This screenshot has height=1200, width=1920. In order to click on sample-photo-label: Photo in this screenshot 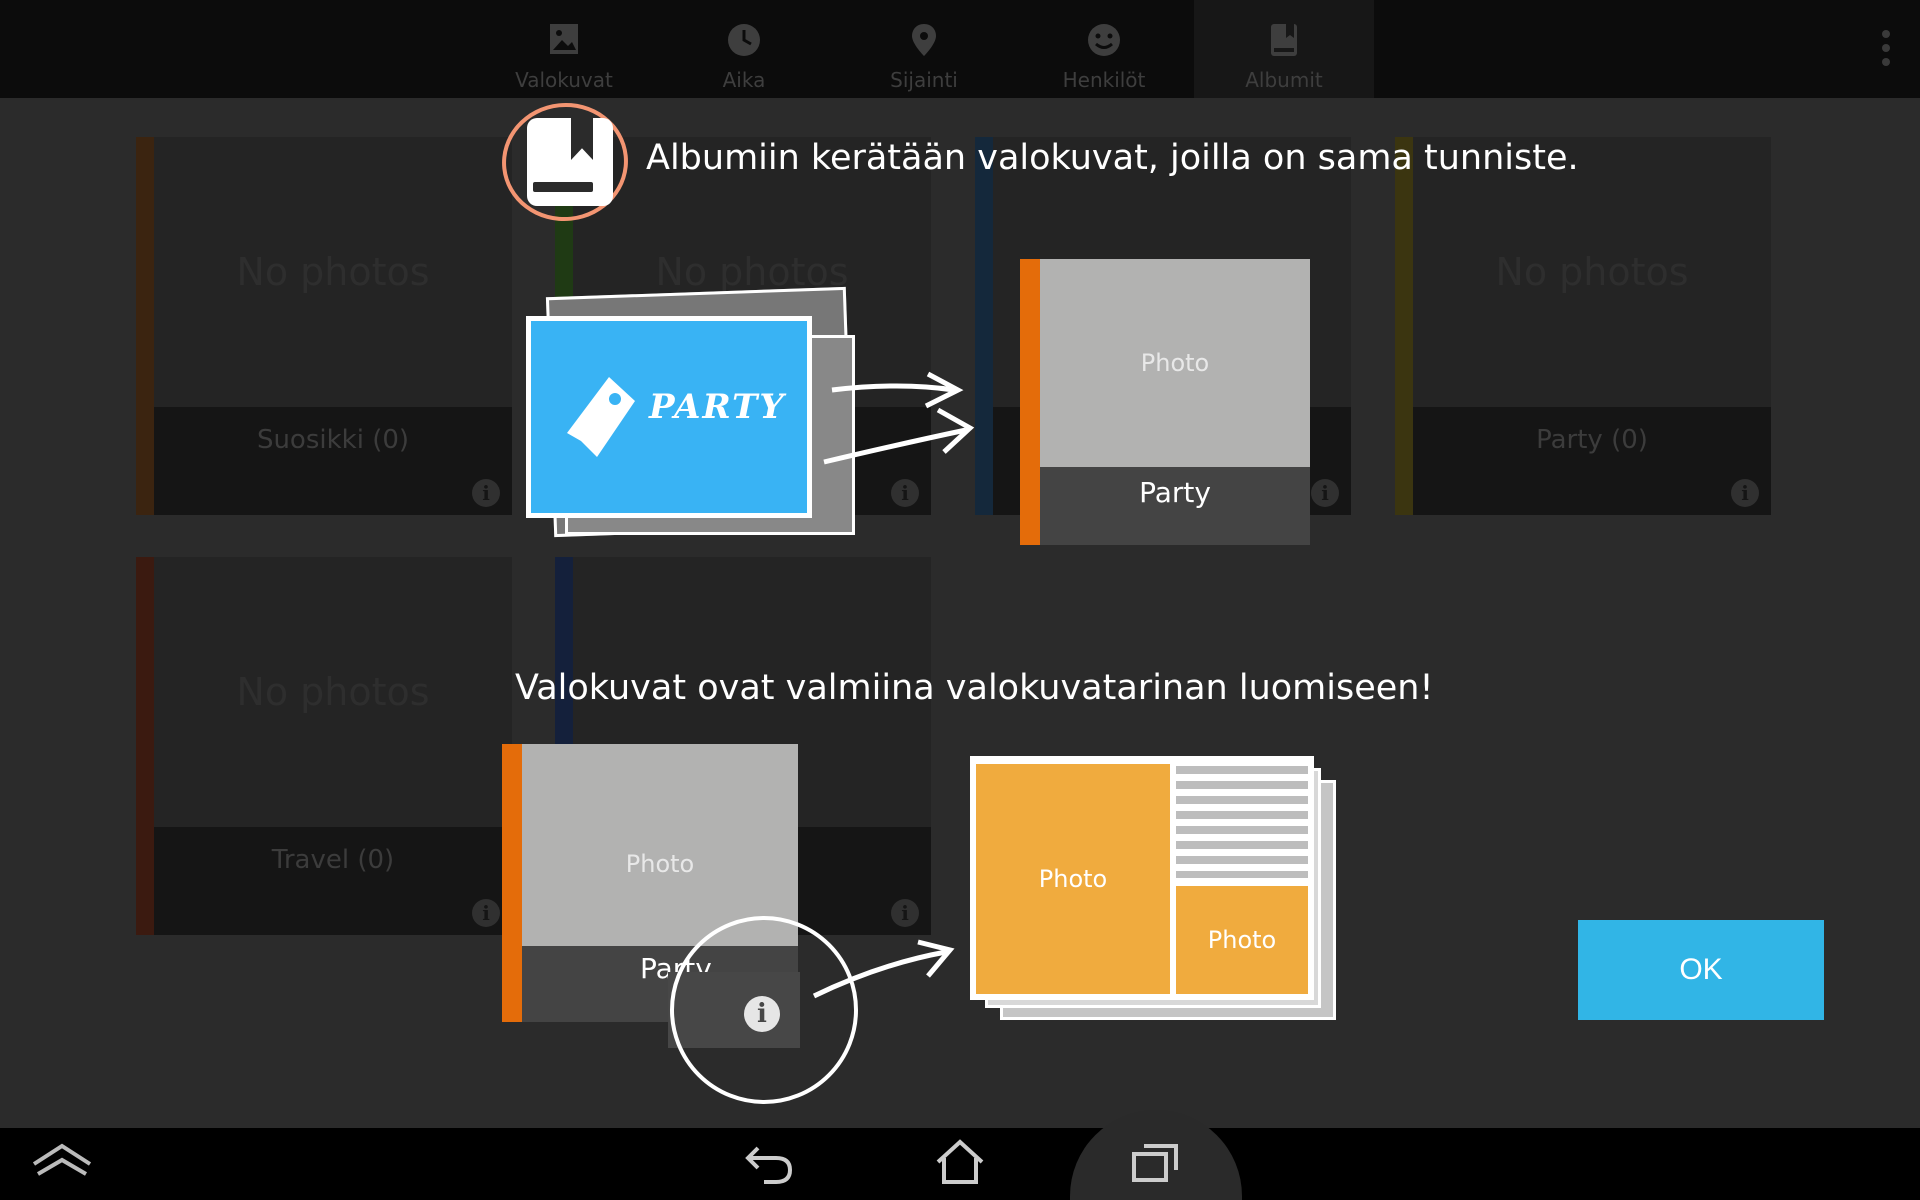, I will do `click(1175, 363)`.